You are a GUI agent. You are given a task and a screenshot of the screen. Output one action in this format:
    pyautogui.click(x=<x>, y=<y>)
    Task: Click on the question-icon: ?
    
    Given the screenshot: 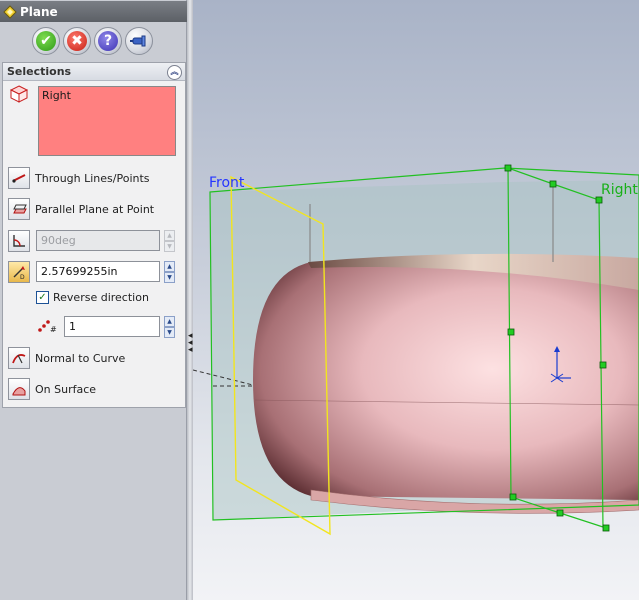 What is the action you would take?
    pyautogui.click(x=108, y=41)
    